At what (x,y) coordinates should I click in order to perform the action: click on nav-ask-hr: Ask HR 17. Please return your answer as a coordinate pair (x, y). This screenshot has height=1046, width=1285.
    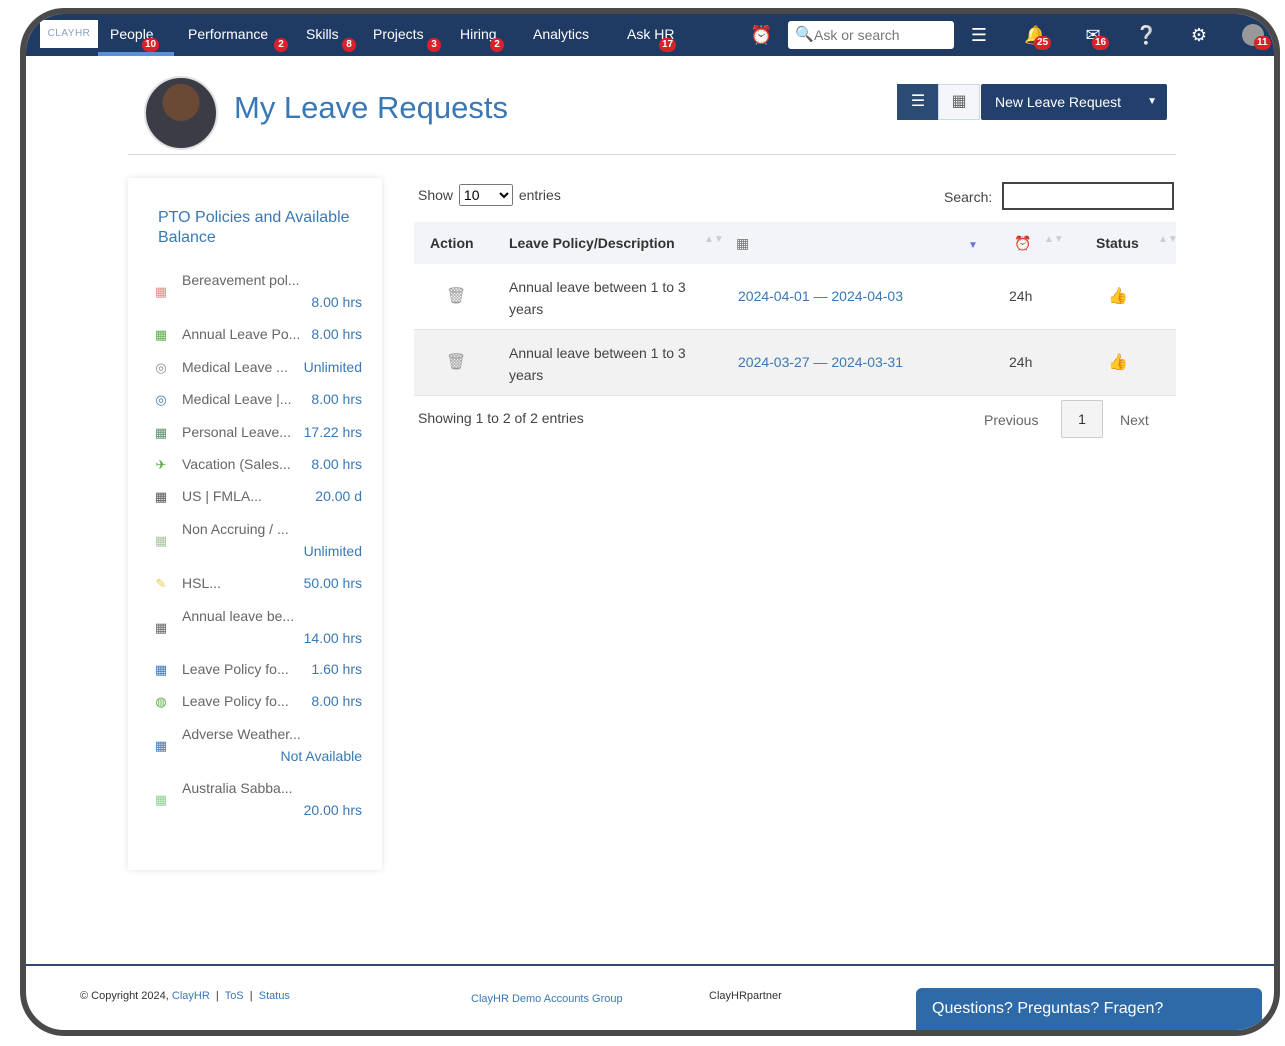
    Looking at the image, I should click on (652, 39).